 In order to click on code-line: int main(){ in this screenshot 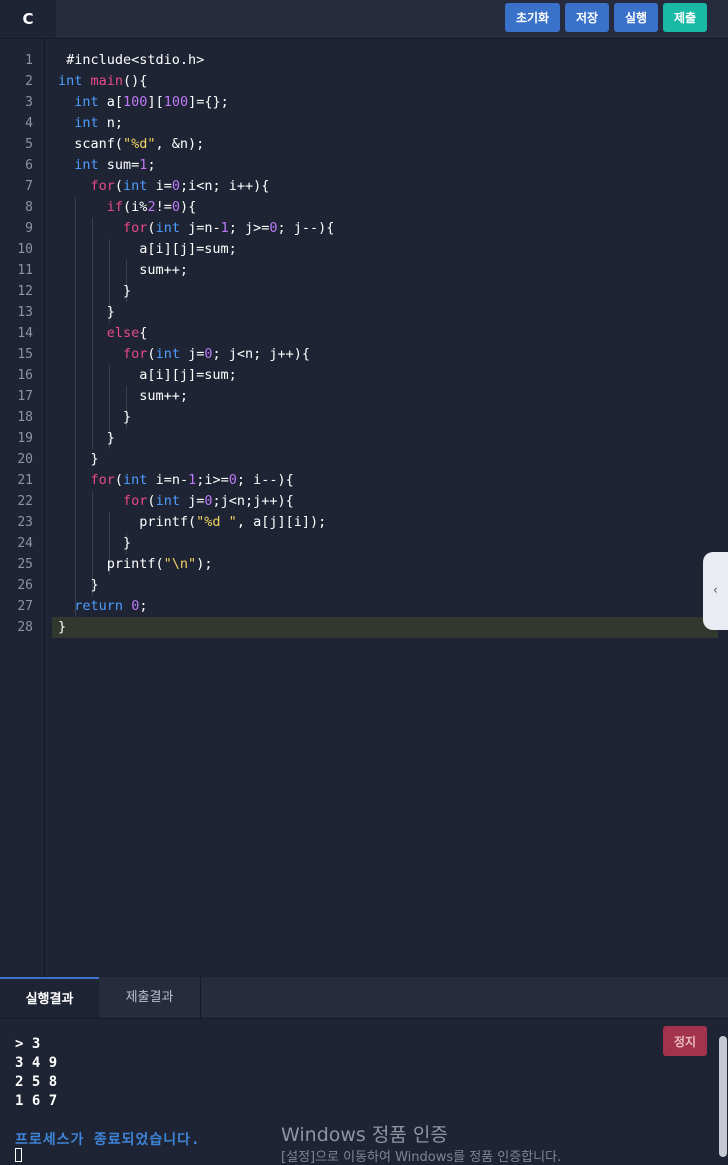, I will do `click(102, 81)`.